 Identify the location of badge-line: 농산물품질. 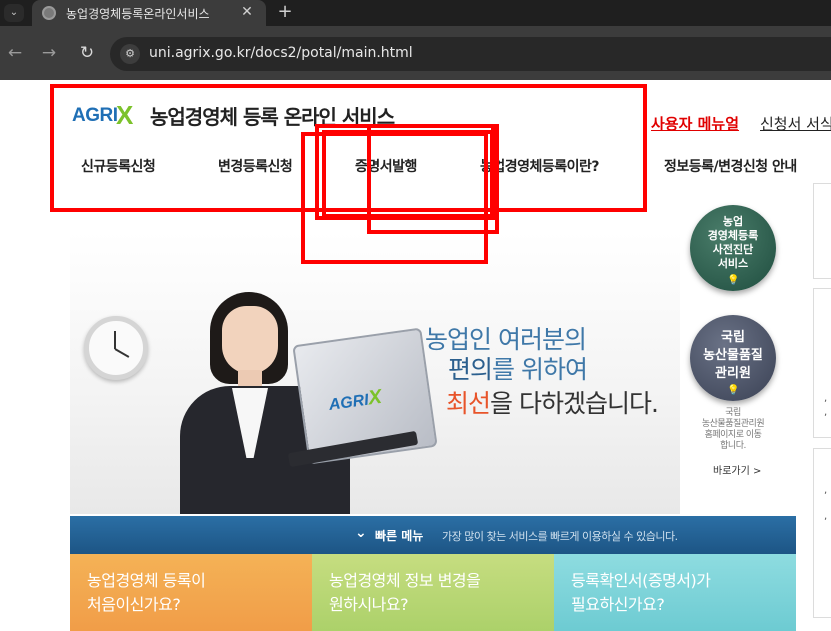
(733, 355).